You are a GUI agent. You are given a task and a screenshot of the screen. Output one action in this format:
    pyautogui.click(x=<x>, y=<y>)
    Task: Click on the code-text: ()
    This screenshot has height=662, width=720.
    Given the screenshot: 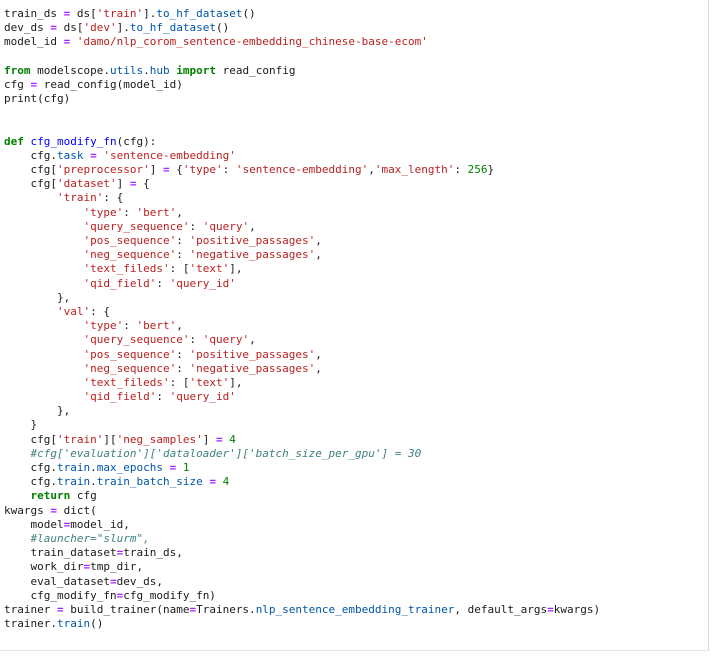 What is the action you would take?
    pyautogui.click(x=97, y=624)
    